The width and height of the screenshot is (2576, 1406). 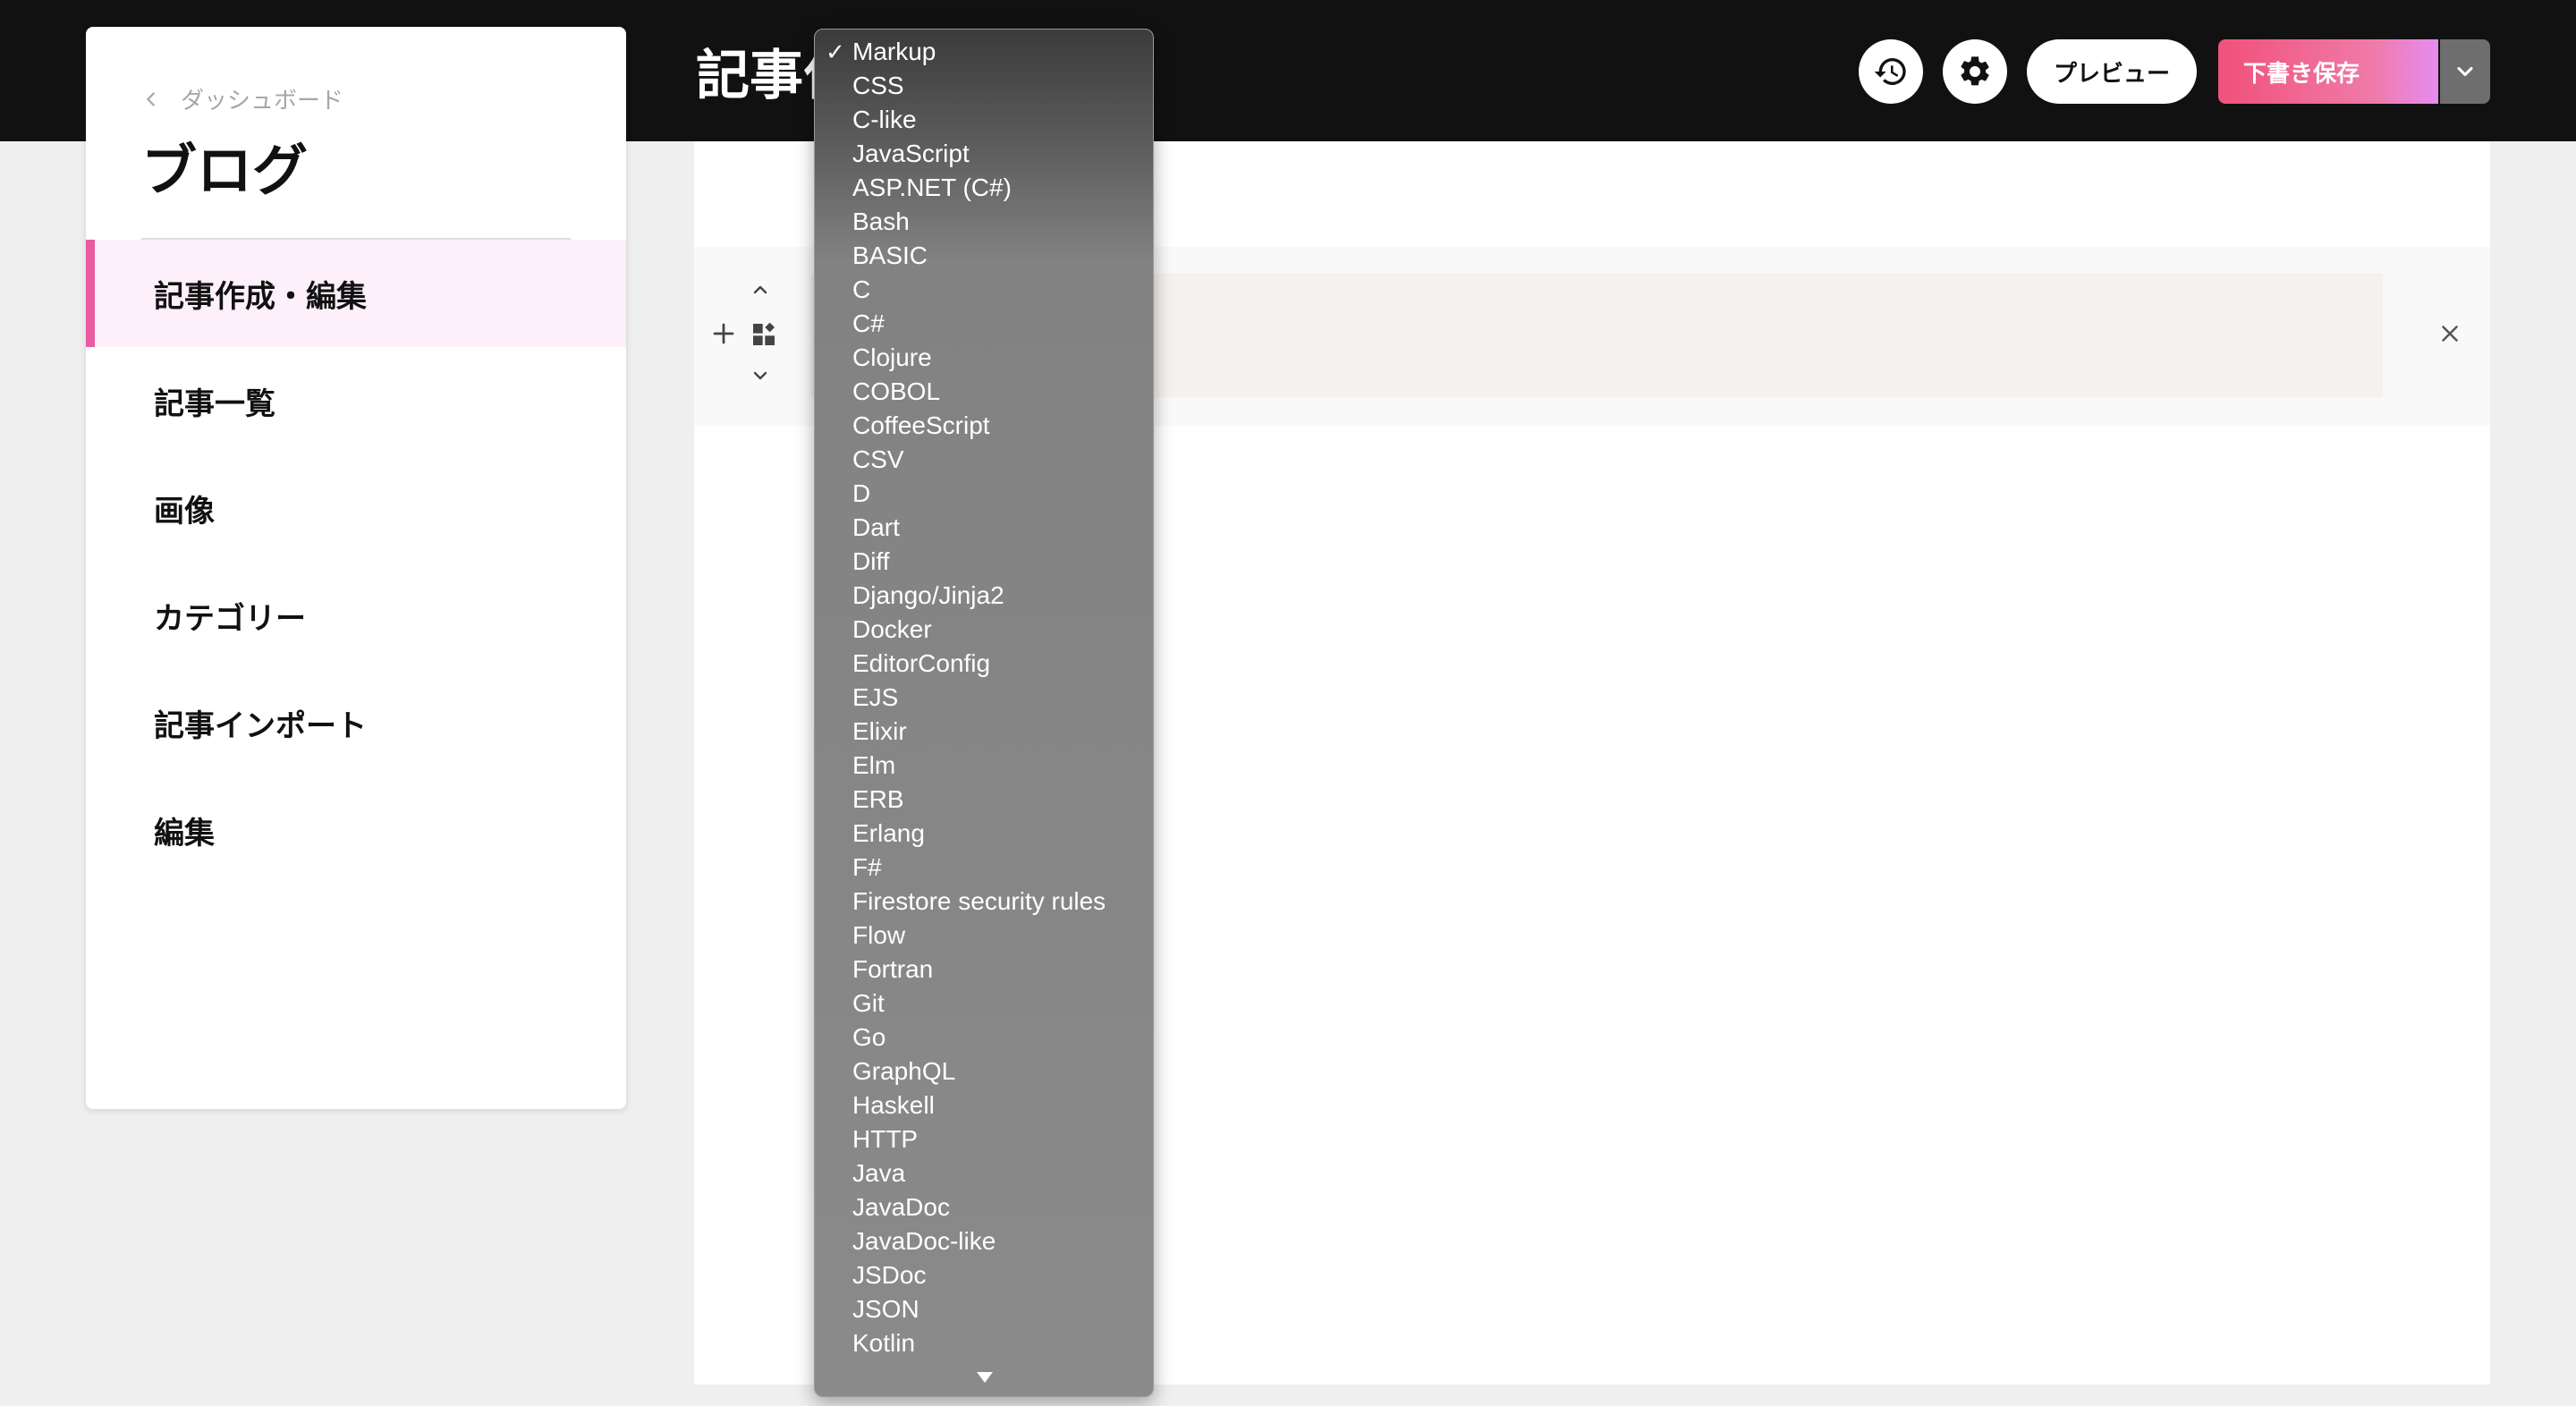 What do you see at coordinates (984, 1241) in the screenshot?
I see `language-option: JavaDoc-like` at bounding box center [984, 1241].